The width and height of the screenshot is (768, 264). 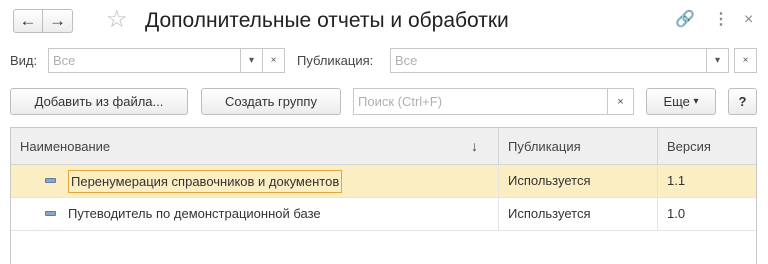 I want to click on help-button: ?, so click(x=742, y=101).